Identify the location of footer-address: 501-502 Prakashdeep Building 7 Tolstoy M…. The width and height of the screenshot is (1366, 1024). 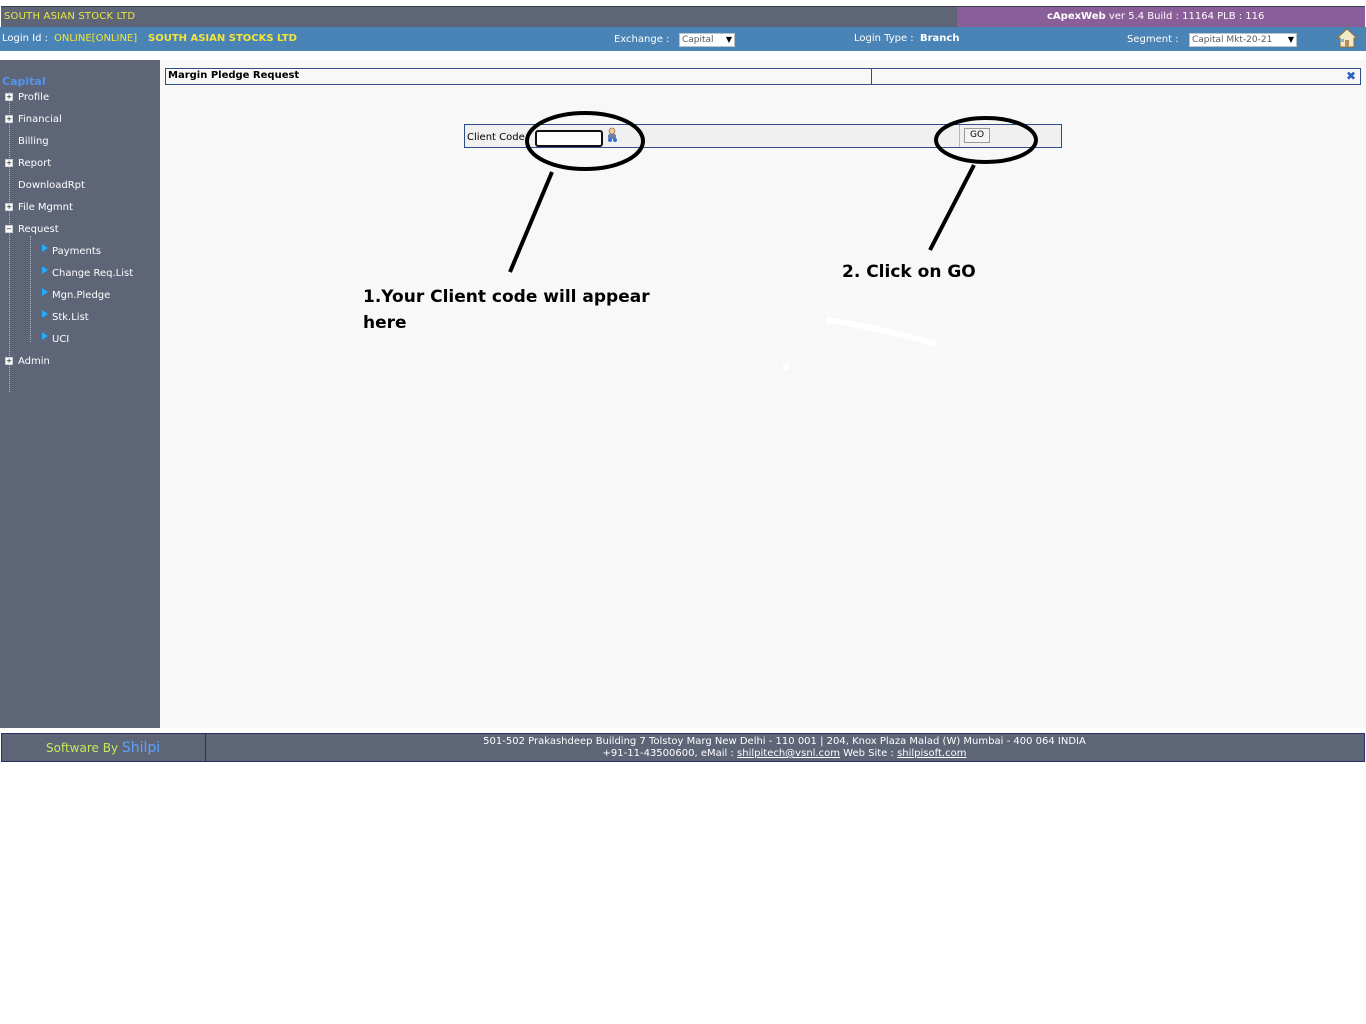
(784, 741).